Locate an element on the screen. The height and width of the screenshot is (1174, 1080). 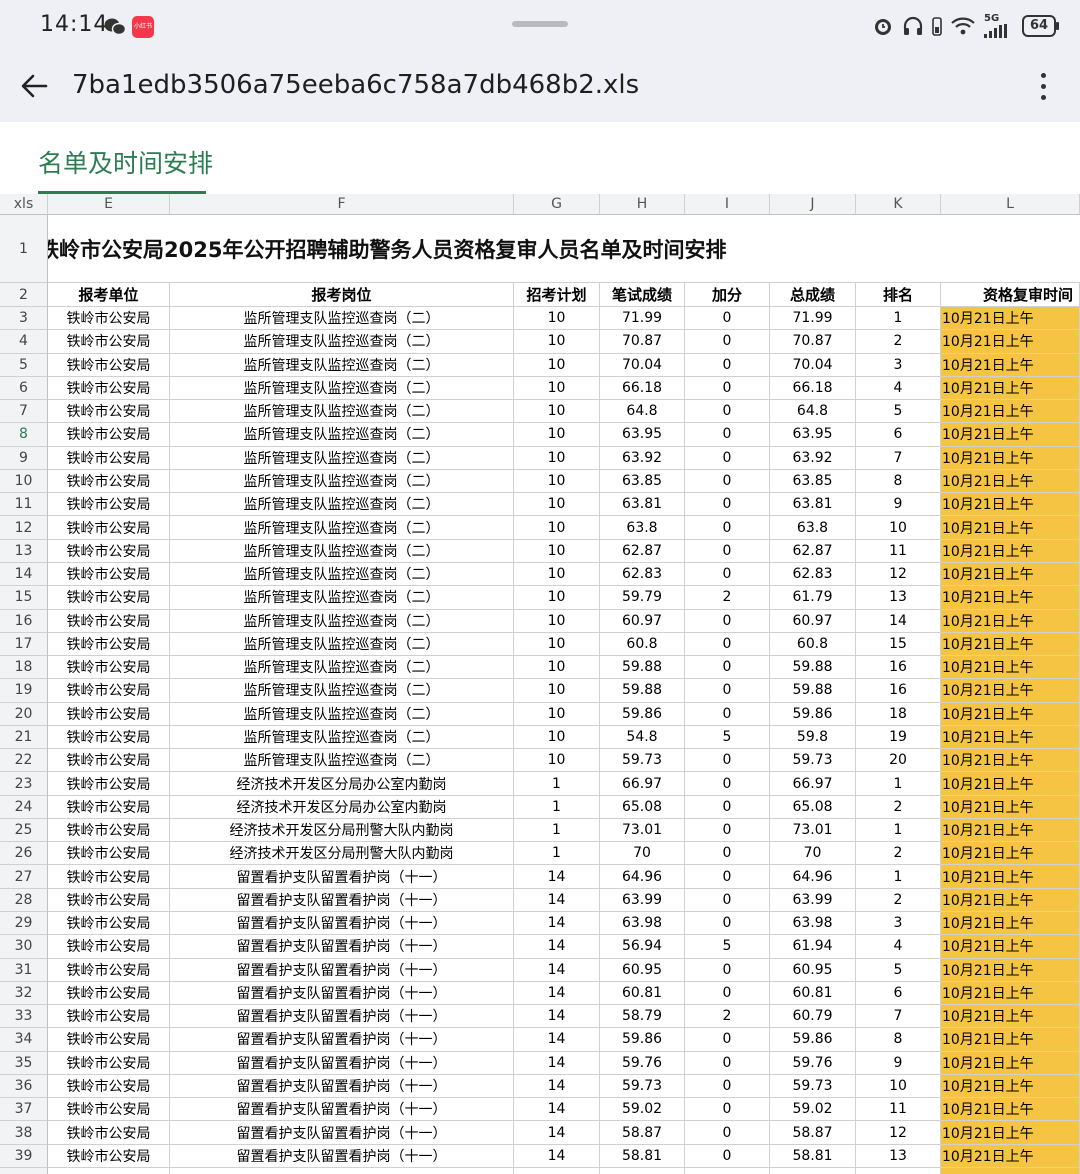
cell-rank: 16 is located at coordinates (898, 691).